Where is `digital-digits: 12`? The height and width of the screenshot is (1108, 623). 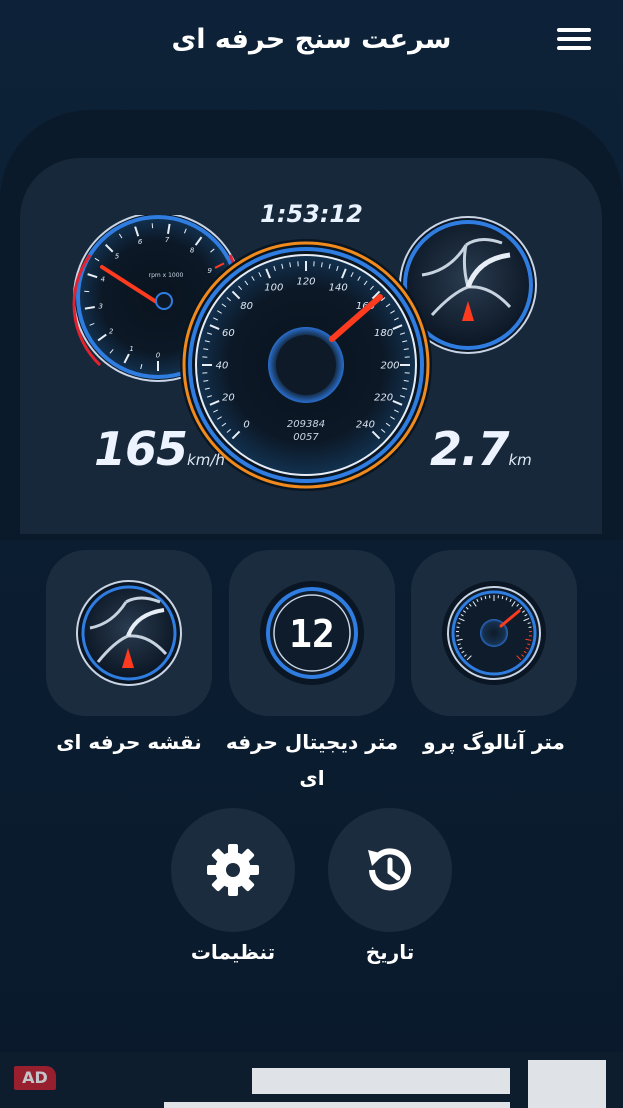 digital-digits: 12 is located at coordinates (312, 634).